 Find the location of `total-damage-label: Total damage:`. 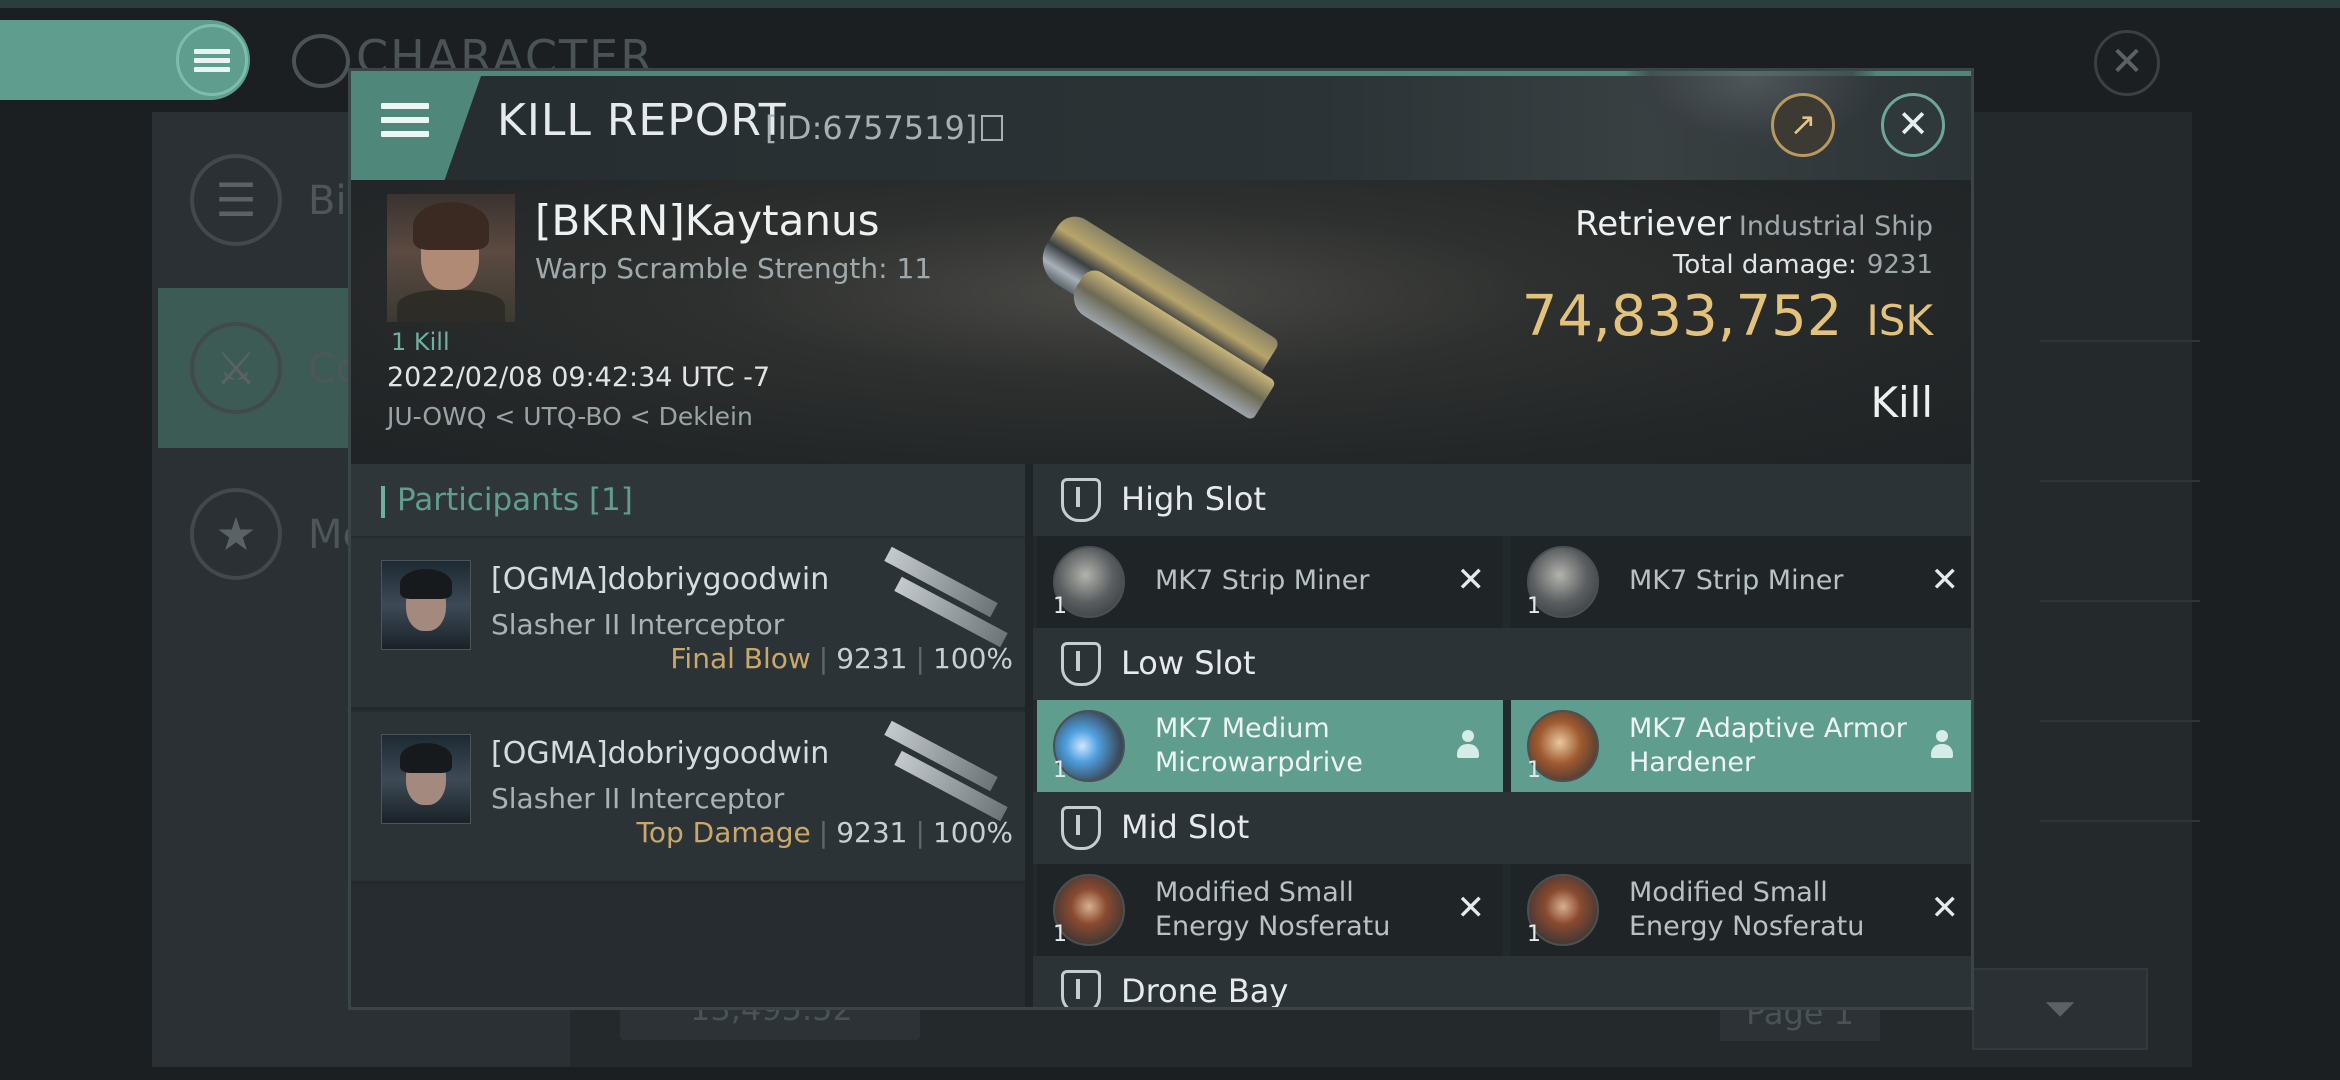

total-damage-label: Total damage: is located at coordinates (1764, 265).